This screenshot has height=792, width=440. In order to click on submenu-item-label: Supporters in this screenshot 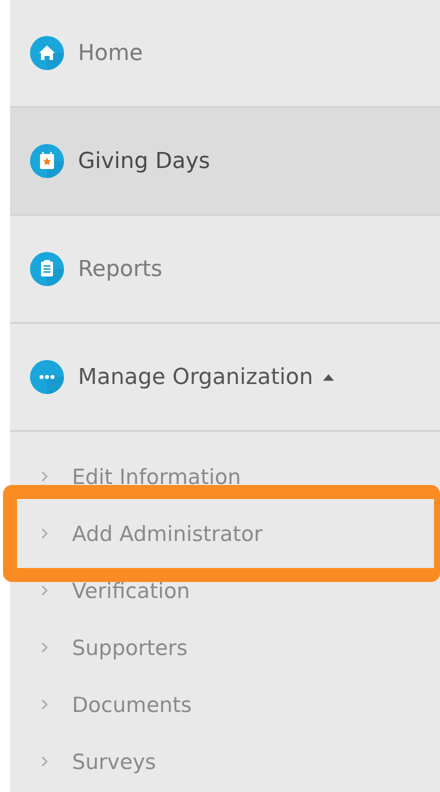, I will do `click(130, 648)`.